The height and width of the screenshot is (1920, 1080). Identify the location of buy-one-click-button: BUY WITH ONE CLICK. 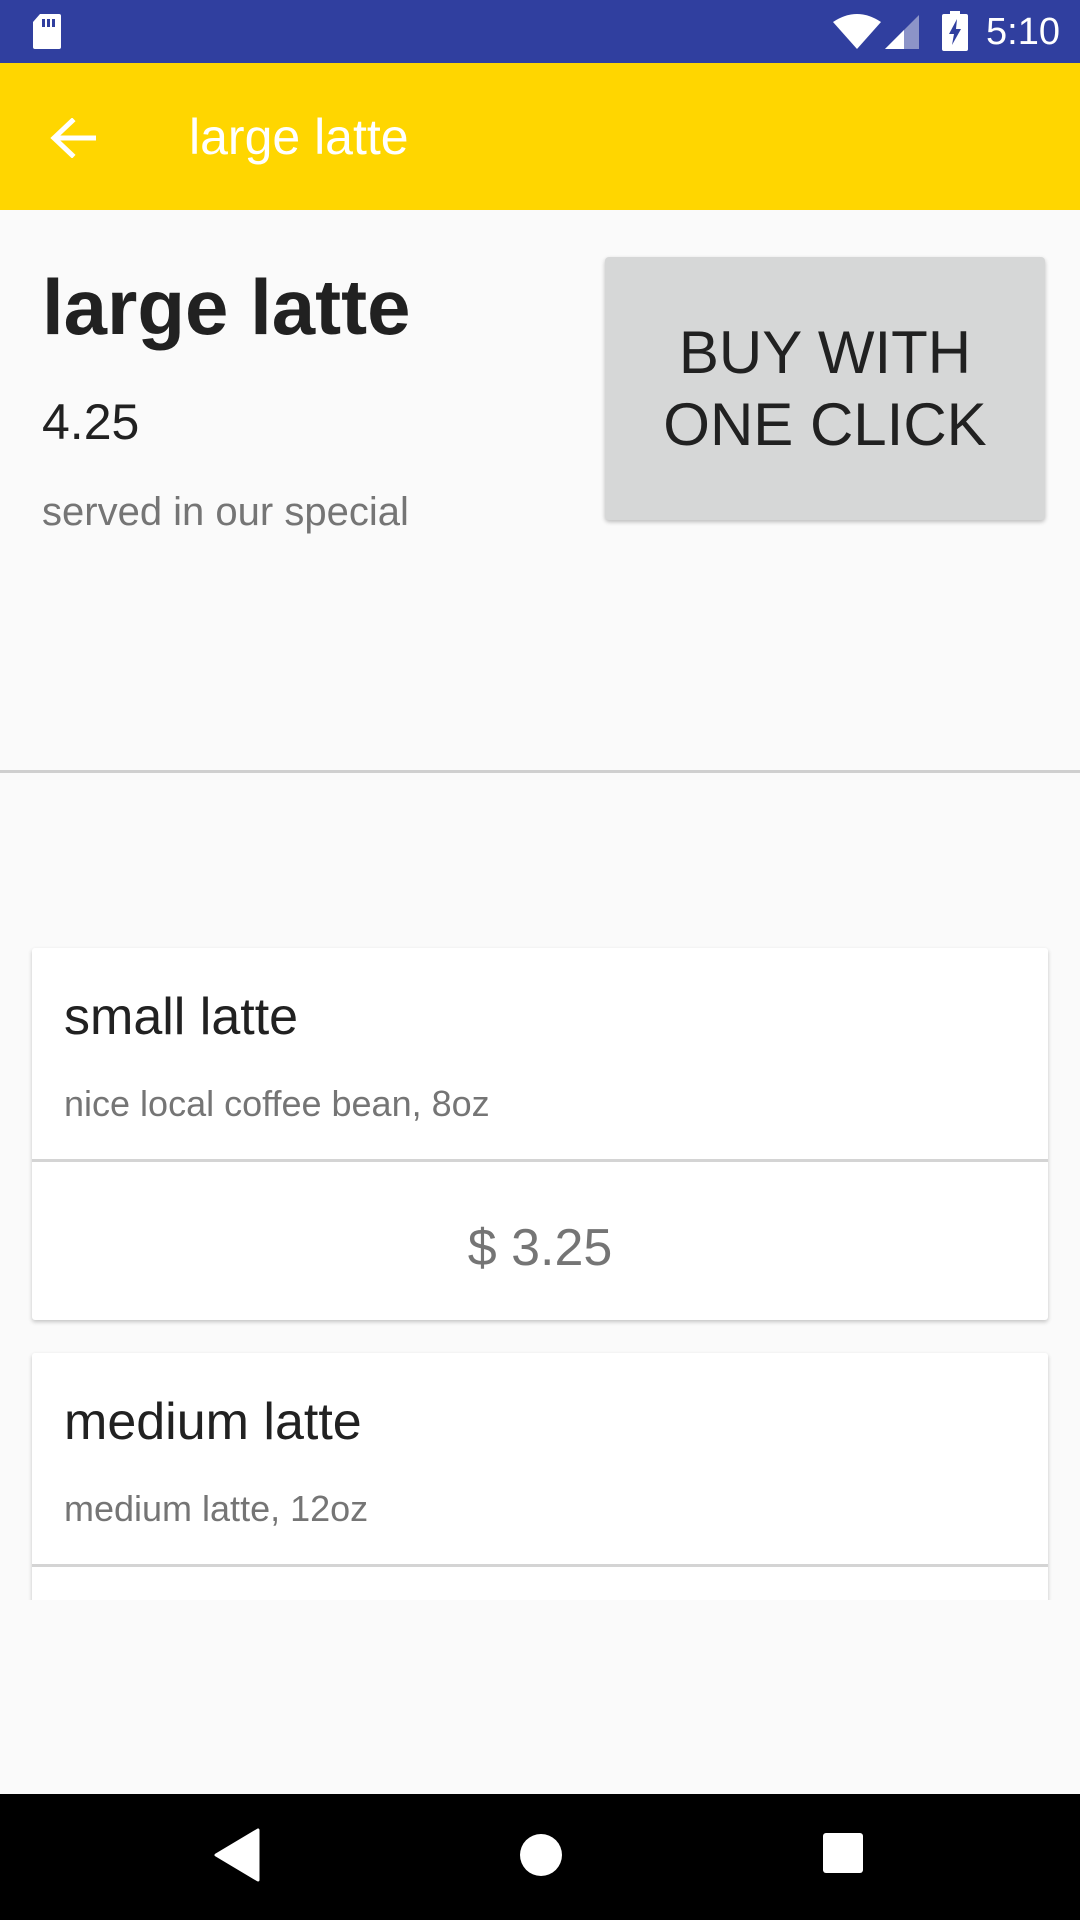
(825, 388).